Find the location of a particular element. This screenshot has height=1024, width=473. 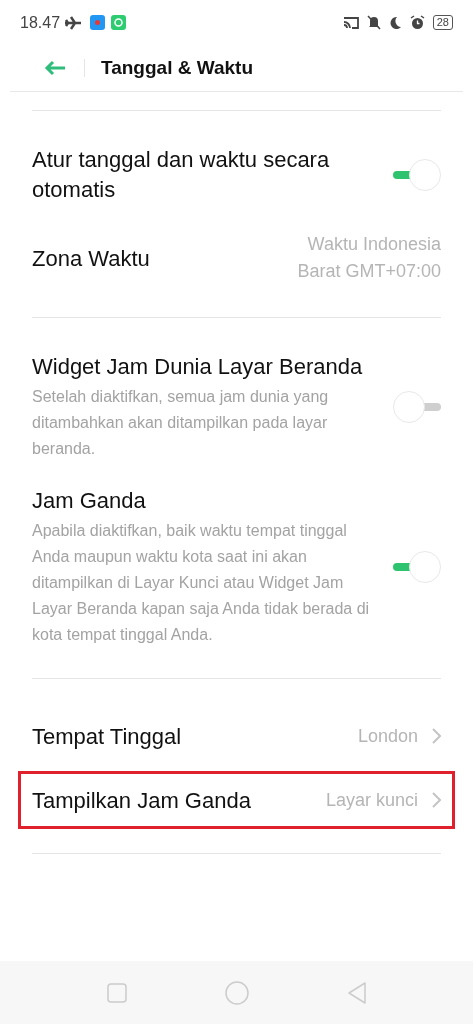

home-icon is located at coordinates (236, 992).